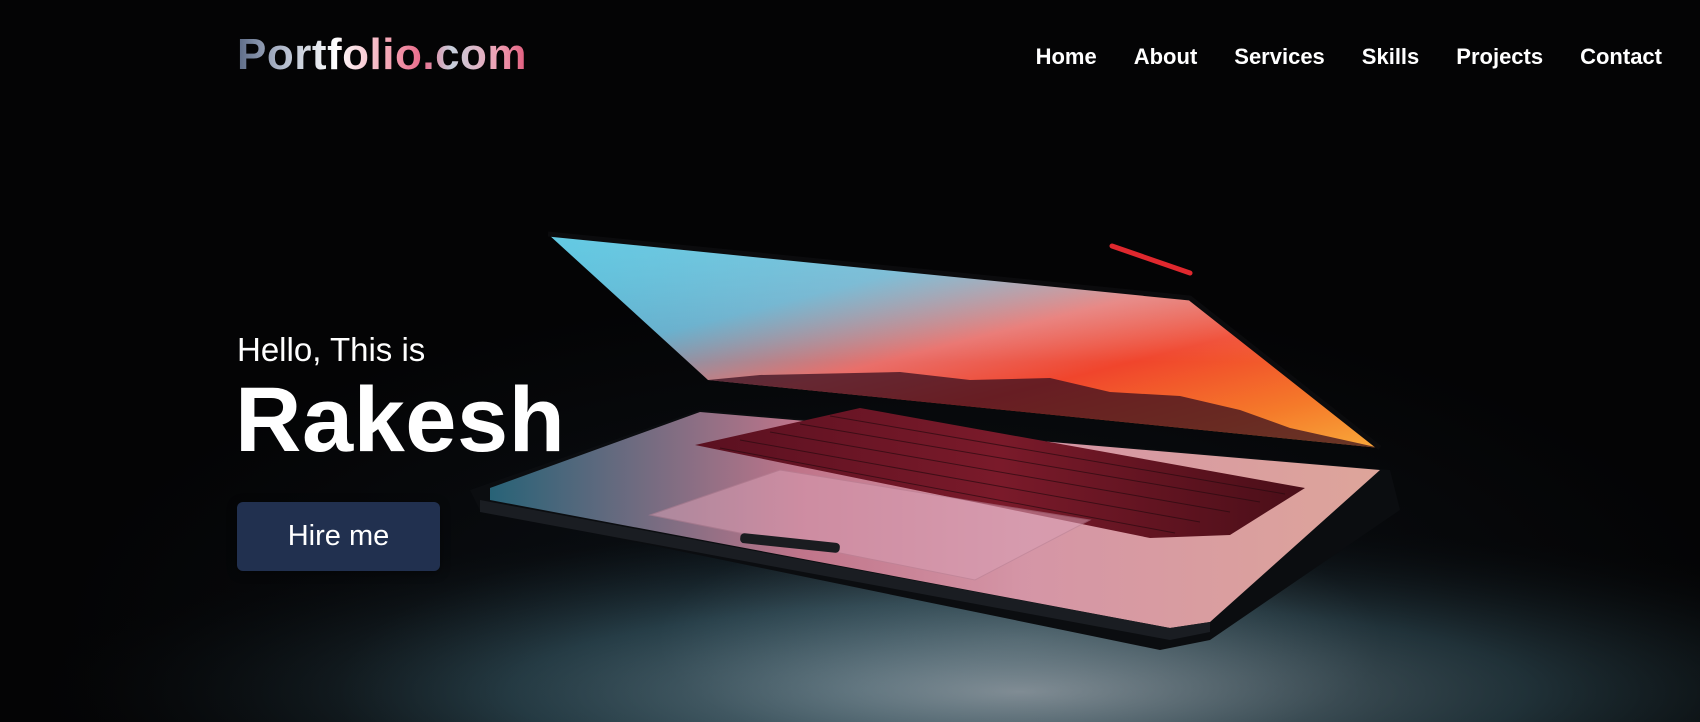 The image size is (1700, 722). Describe the element at coordinates (382, 54) in the screenshot. I see `site-logo: Portfolio.com` at that location.